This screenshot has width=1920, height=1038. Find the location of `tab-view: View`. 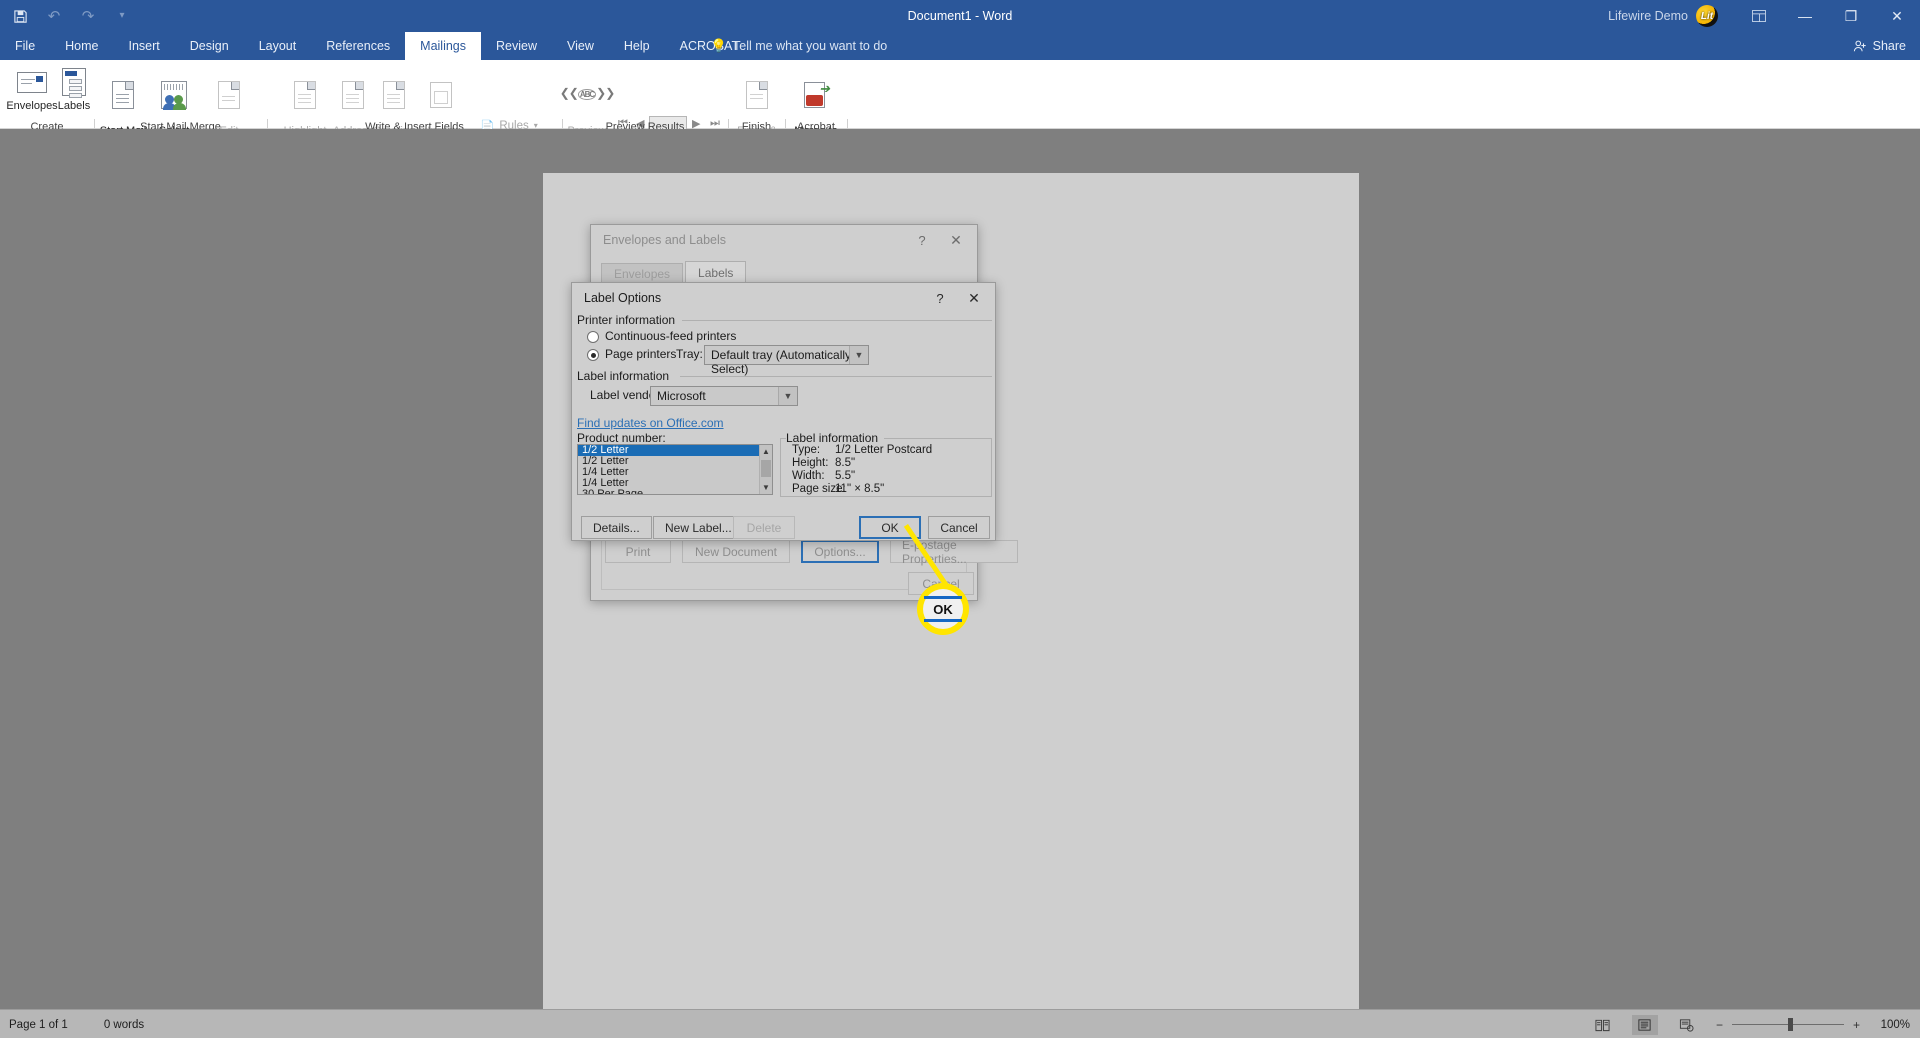

tab-view: View is located at coordinates (580, 46).